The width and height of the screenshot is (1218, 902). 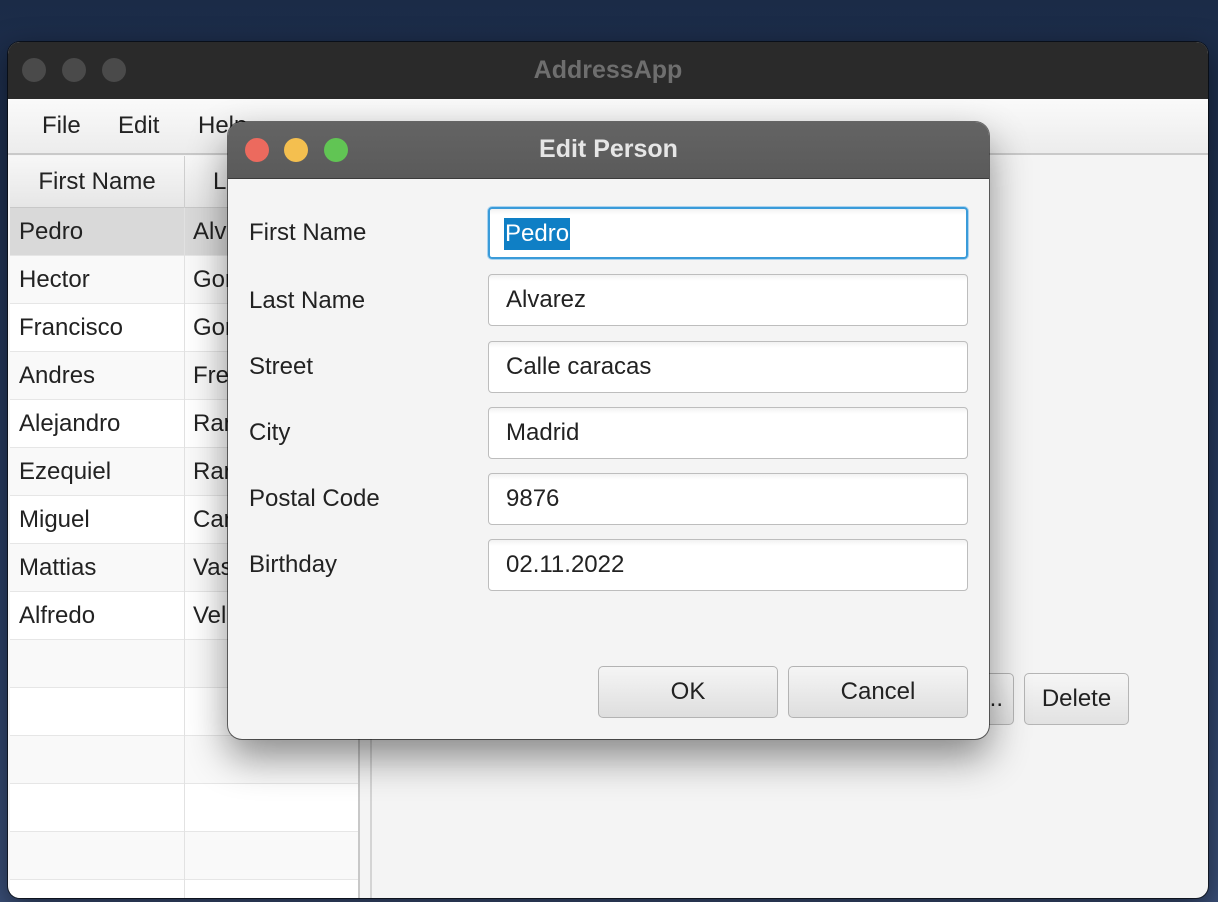 I want to click on first-name-cell: Francisco, so click(x=71, y=327).